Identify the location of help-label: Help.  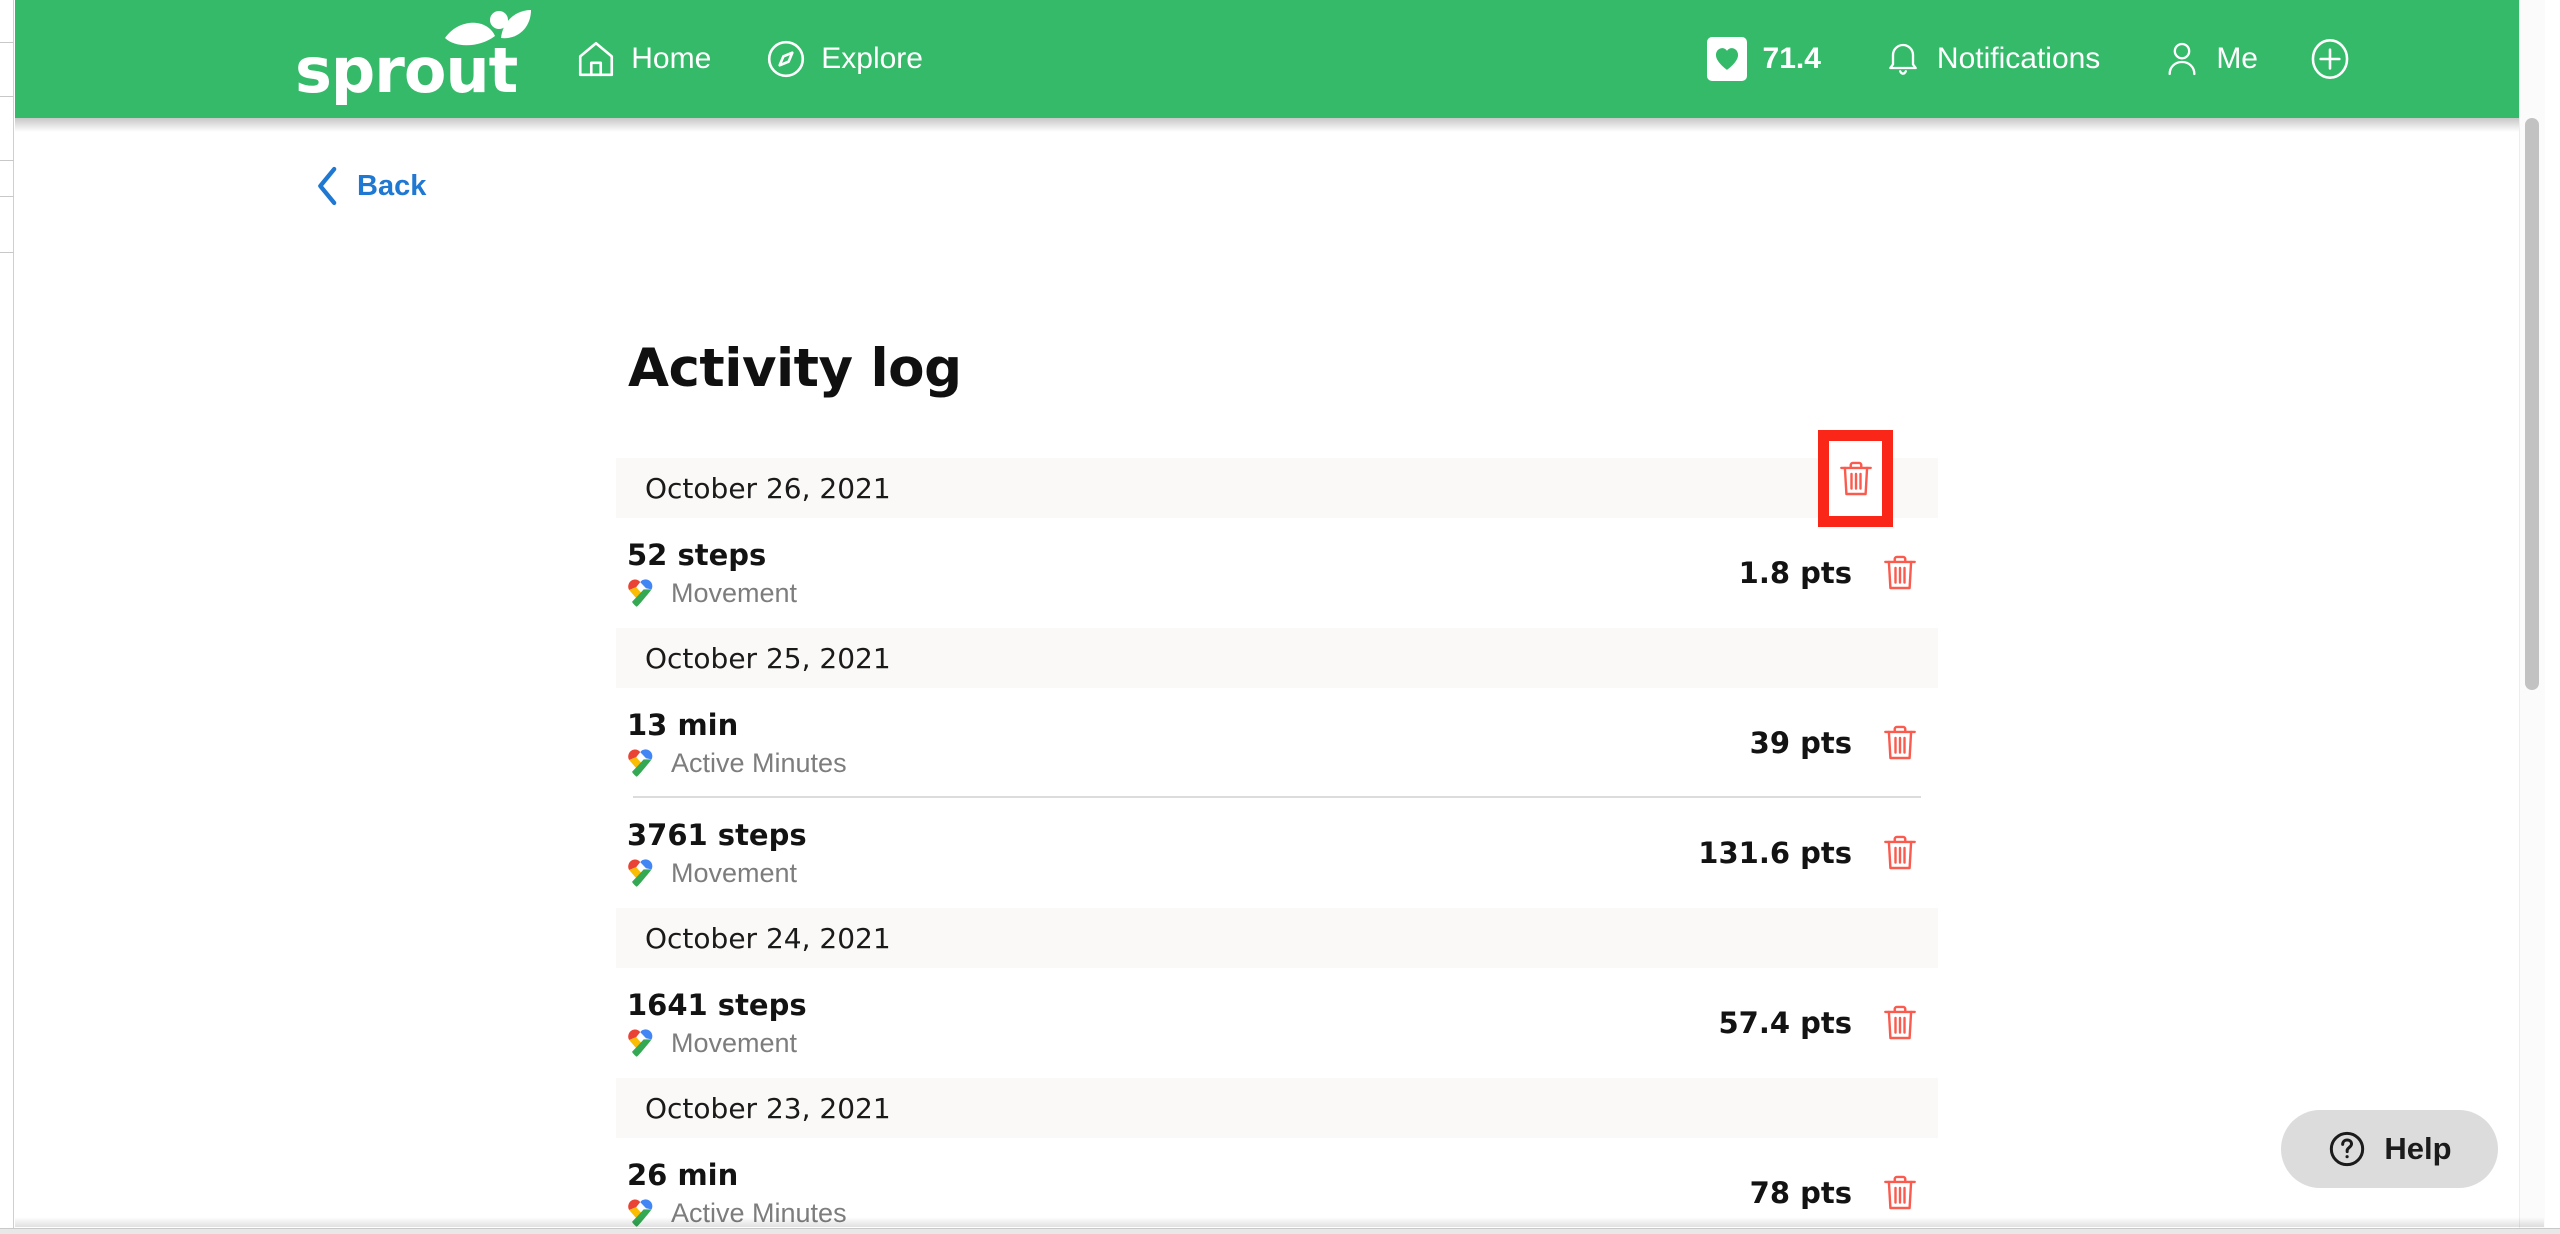
(2418, 1148).